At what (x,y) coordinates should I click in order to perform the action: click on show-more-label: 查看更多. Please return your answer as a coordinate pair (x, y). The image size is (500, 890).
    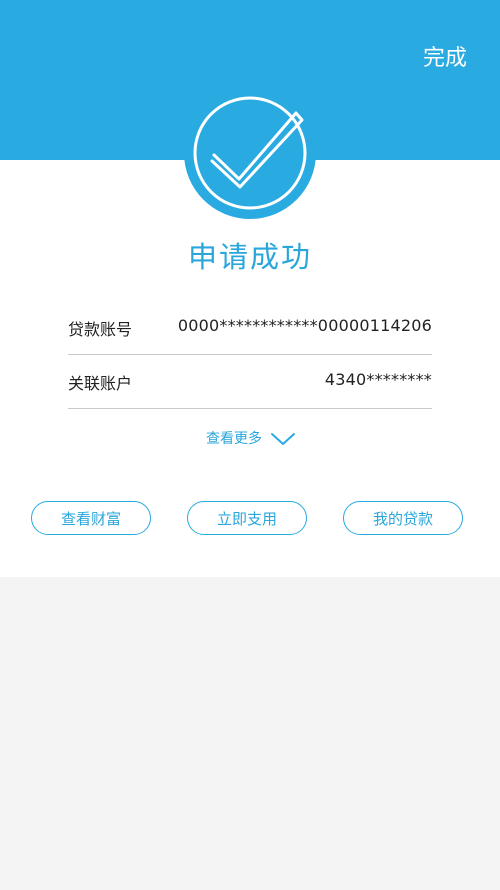
    Looking at the image, I should click on (234, 439).